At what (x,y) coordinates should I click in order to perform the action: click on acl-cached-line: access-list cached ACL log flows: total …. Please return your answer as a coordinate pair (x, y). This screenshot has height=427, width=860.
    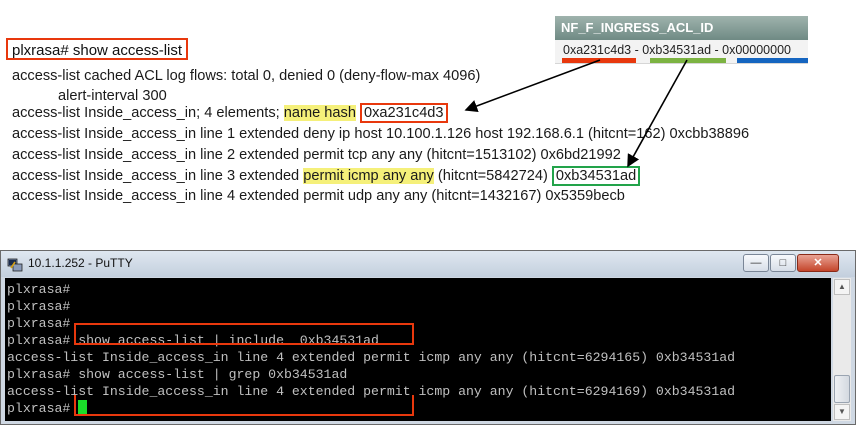
    Looking at the image, I should click on (246, 76).